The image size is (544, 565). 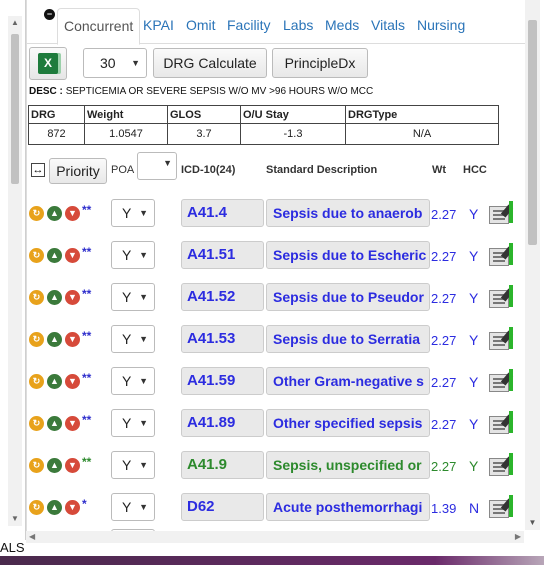 What do you see at coordinates (275, 537) in the screenshot?
I see `horizontal-scrollbar: ◀ ▶` at bounding box center [275, 537].